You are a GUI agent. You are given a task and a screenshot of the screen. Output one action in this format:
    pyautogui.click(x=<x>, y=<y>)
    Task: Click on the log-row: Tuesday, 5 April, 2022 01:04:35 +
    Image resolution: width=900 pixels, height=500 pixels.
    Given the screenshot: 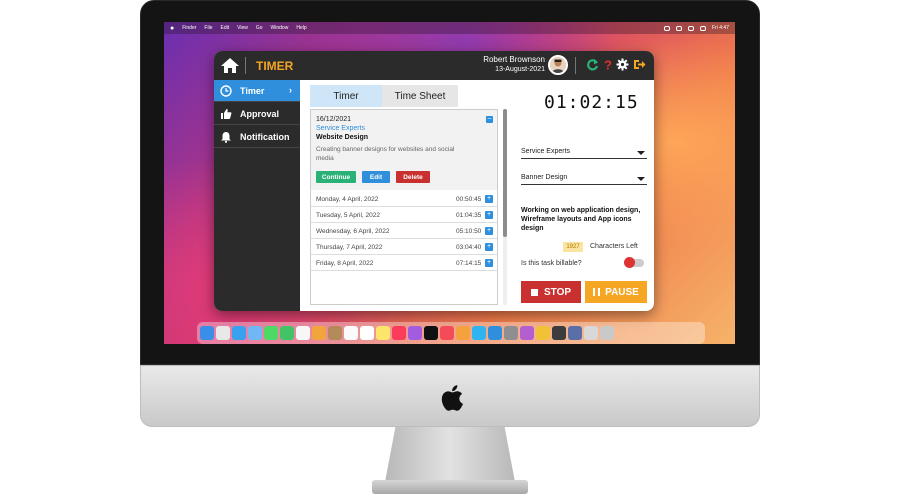 What is the action you would take?
    pyautogui.click(x=404, y=215)
    